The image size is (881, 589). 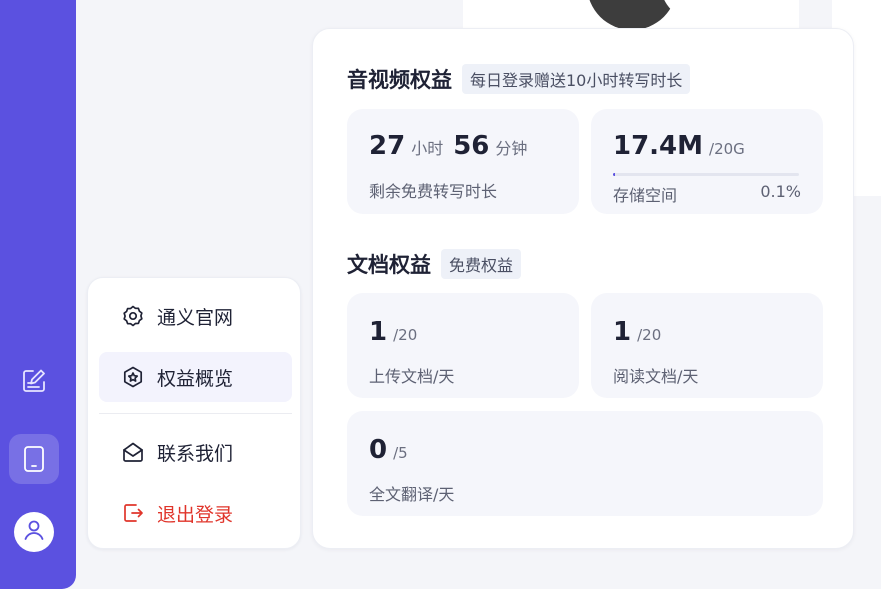 I want to click on section-tag: 免费权益, so click(x=481, y=264).